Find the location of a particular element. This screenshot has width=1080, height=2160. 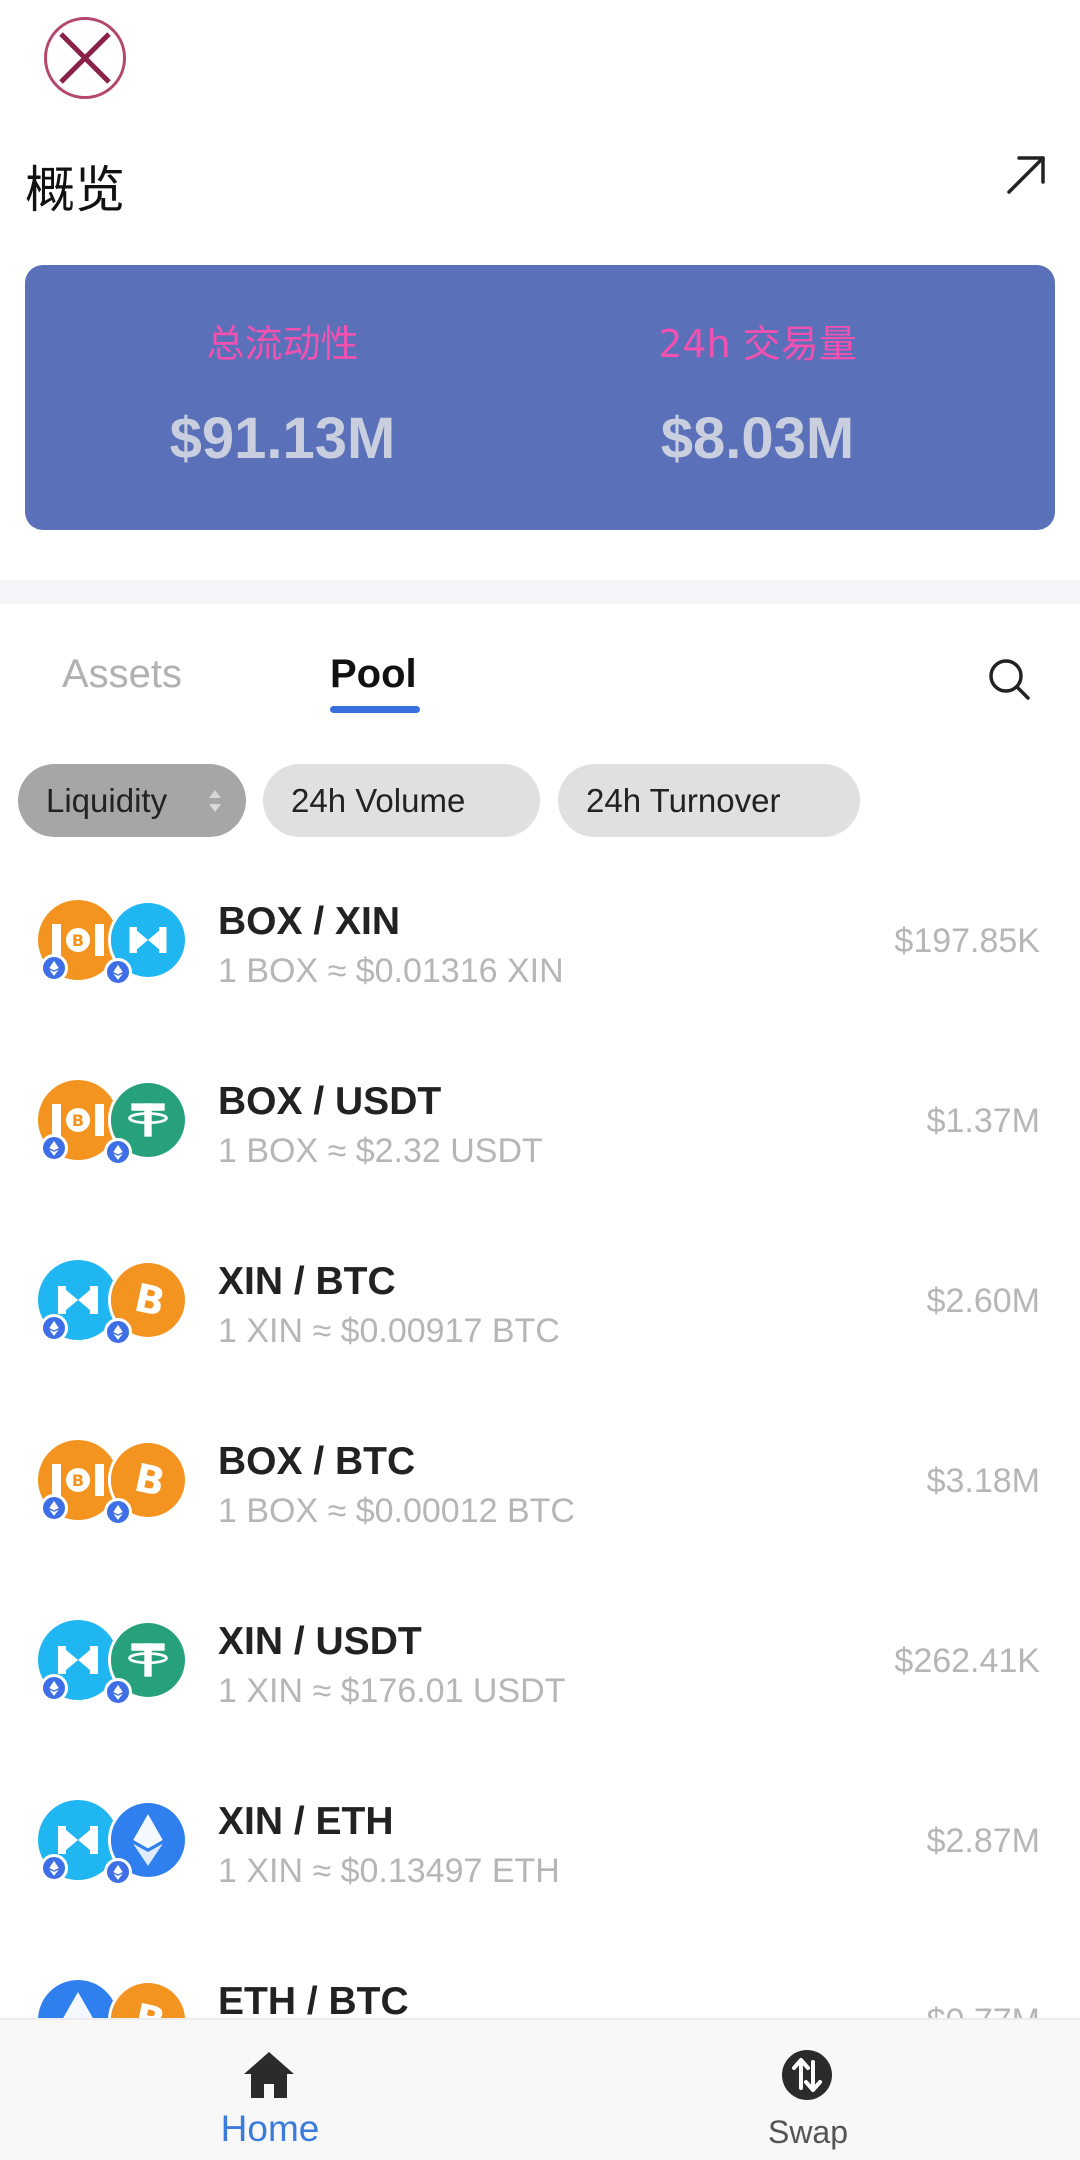

external-link-icon is located at coordinates (1026, 175).